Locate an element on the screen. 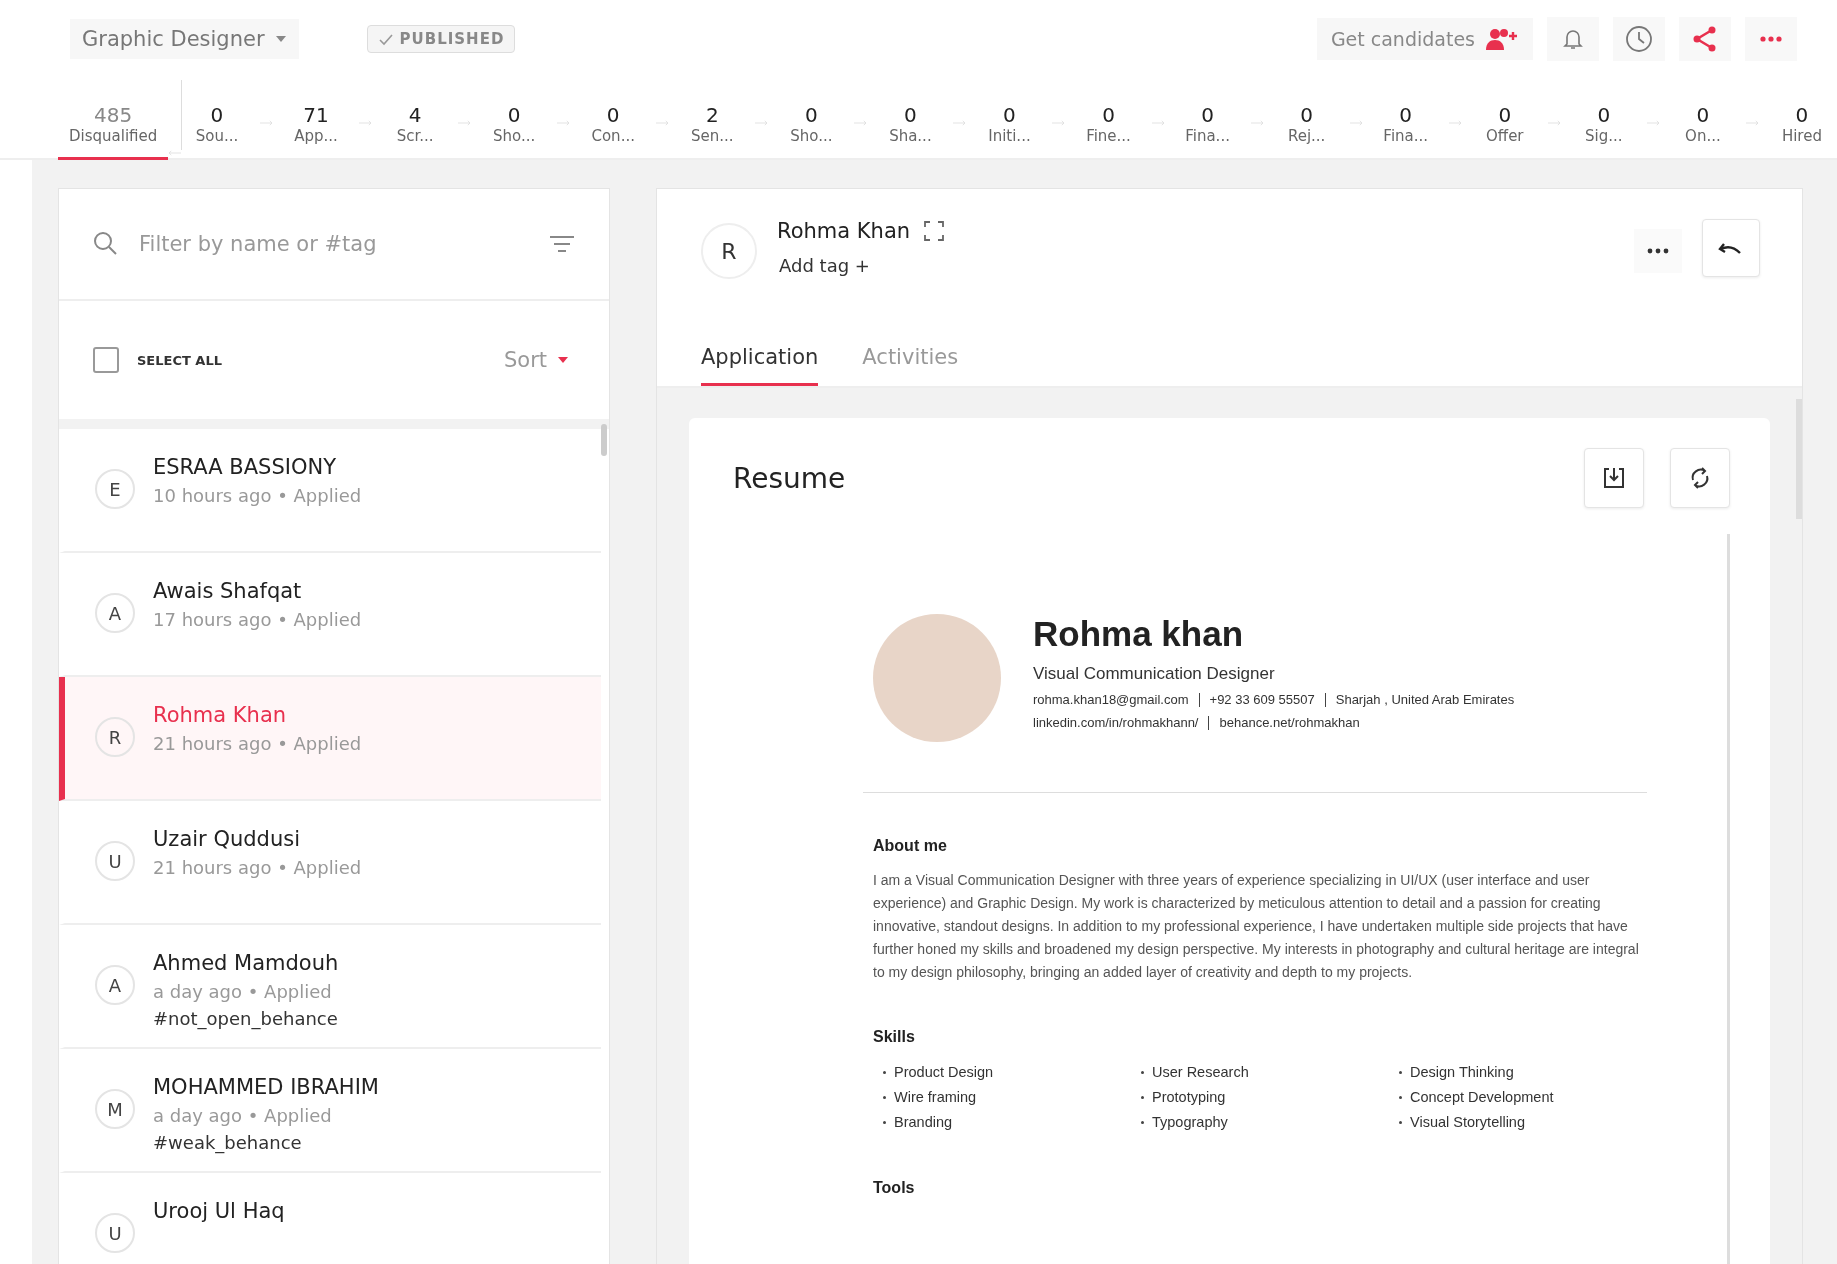 The image size is (1837, 1264). pipeline-stage-tab: 0 Hired is located at coordinates (1801, 127).